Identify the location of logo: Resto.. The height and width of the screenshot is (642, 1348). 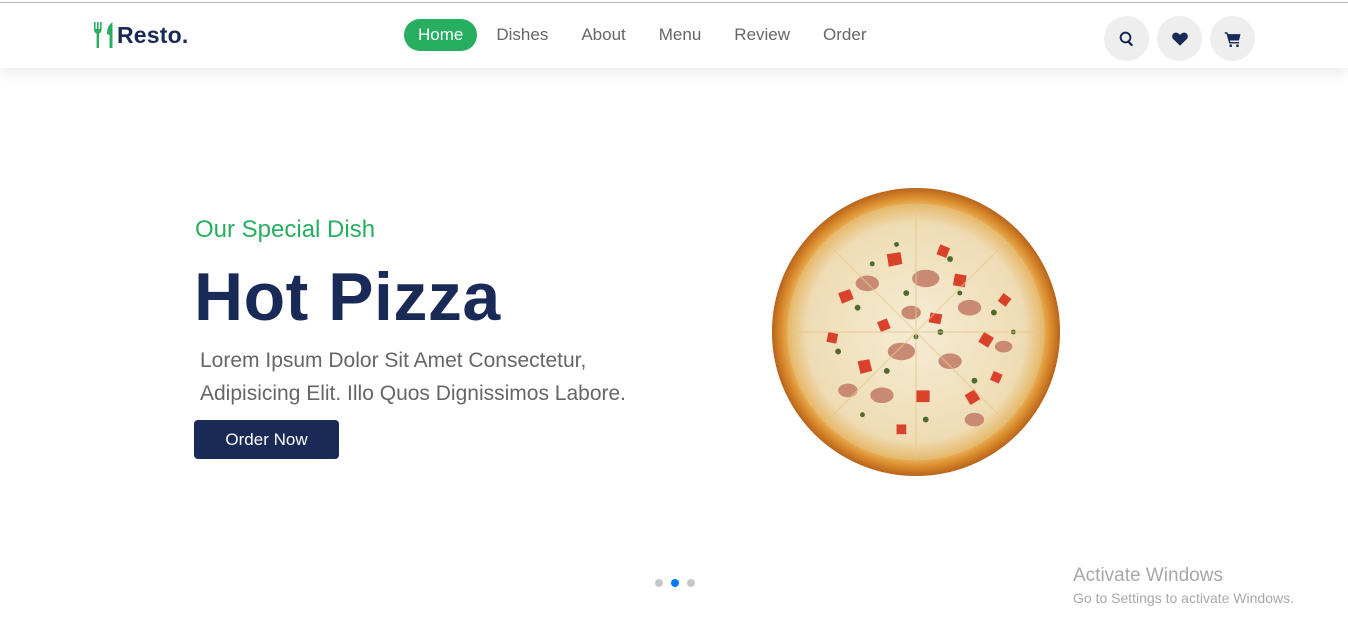
(141, 35).